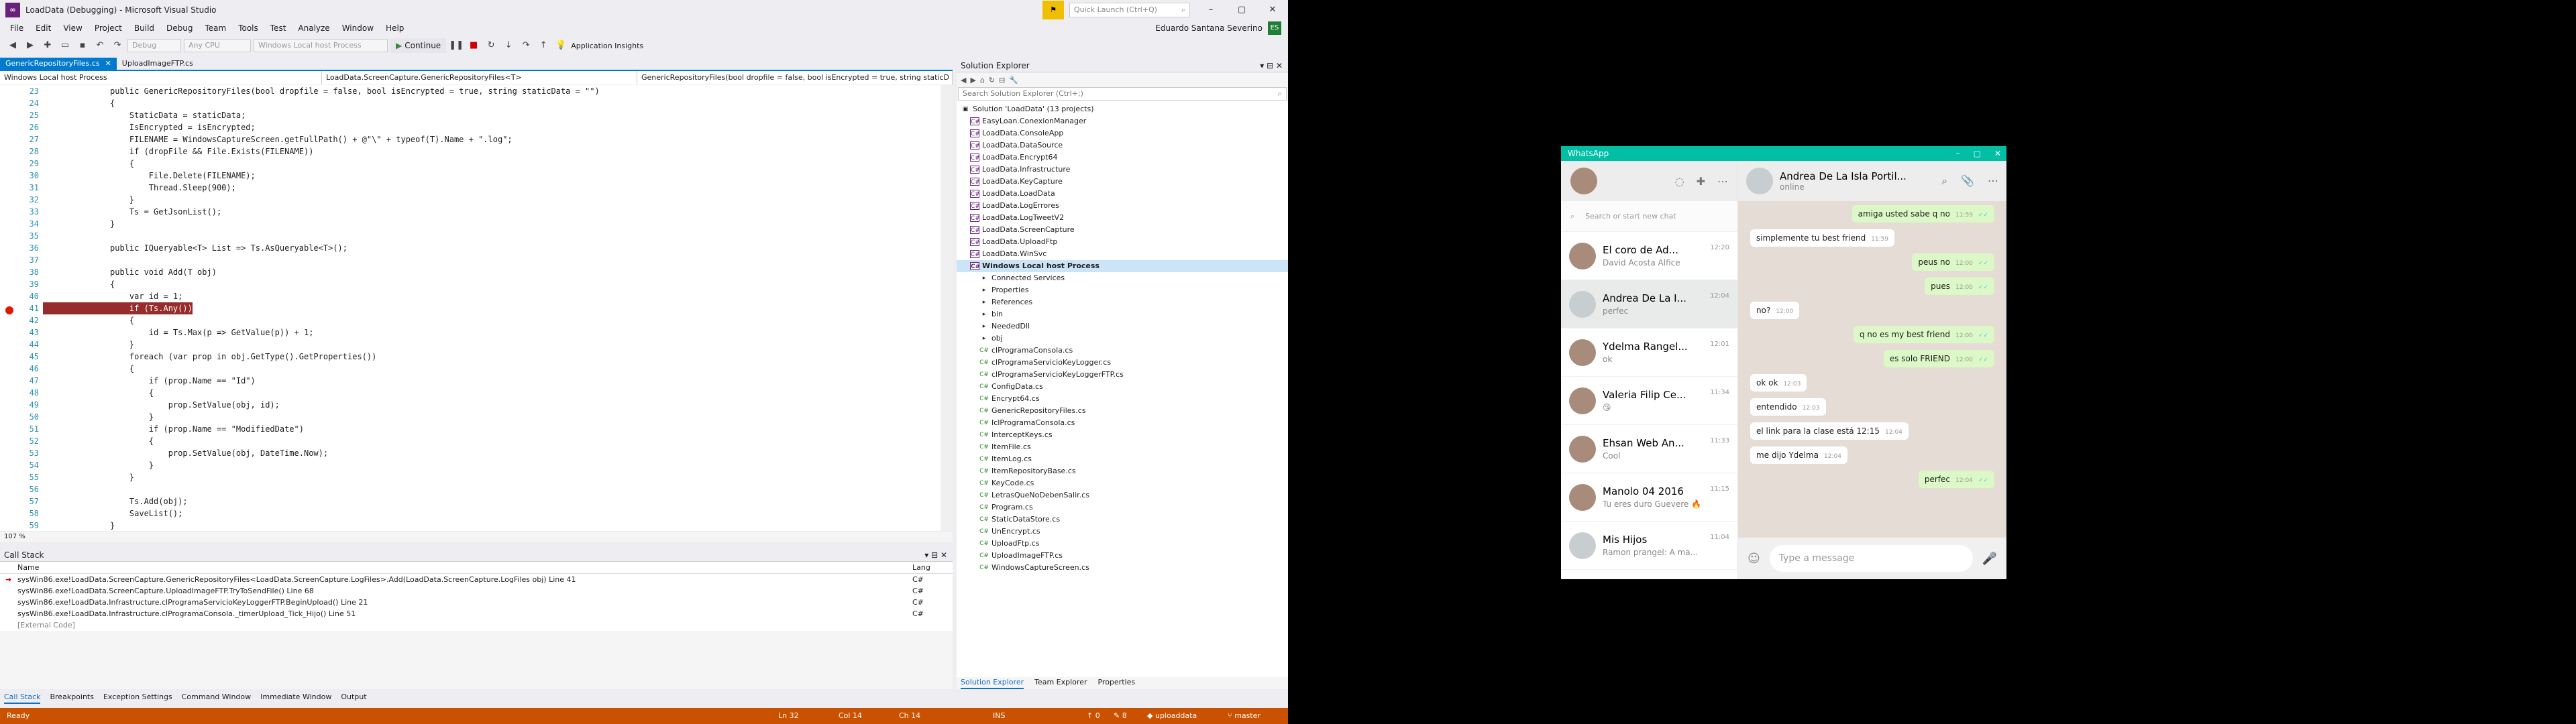  I want to click on attach-icon: 📎, so click(1967, 181).